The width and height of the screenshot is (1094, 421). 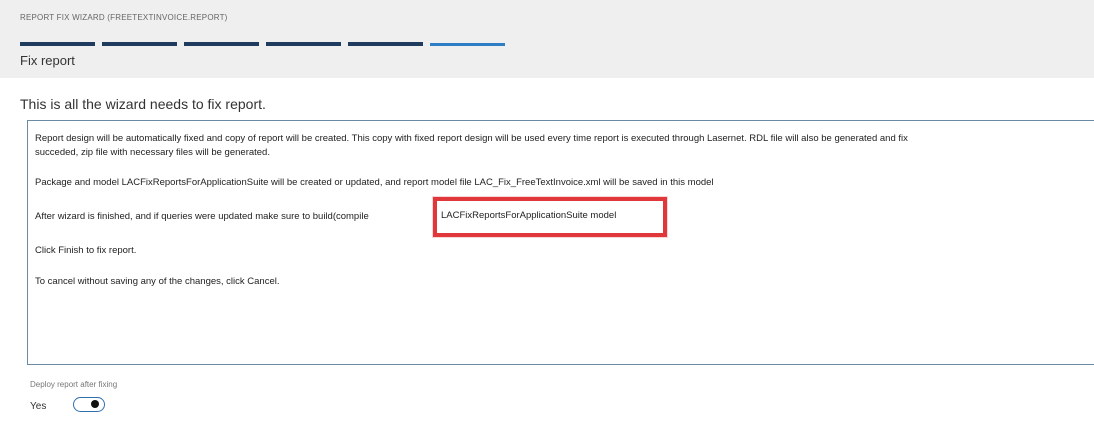 I want to click on deploy-toggle-label: Deploy report after fixing, so click(x=74, y=384).